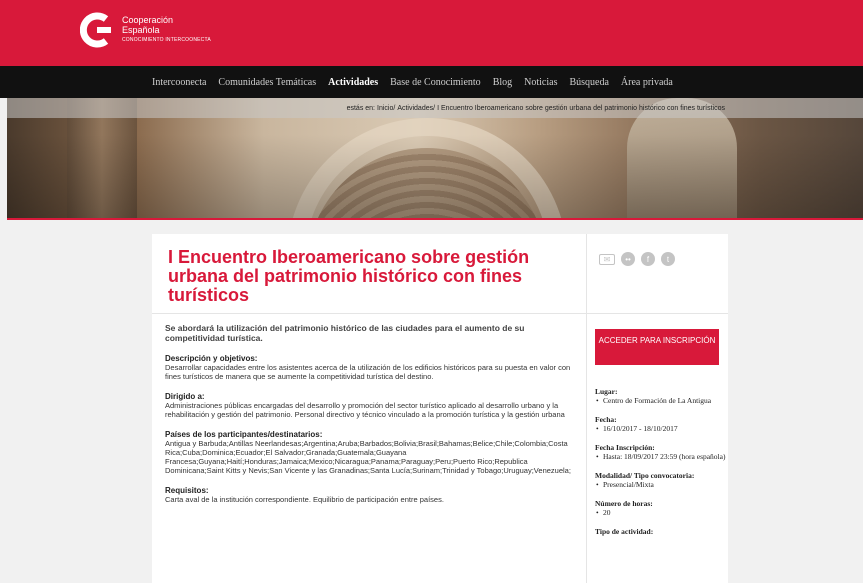 This screenshot has height=583, width=863. What do you see at coordinates (606, 391) in the screenshot?
I see `info-label: Lugar:` at bounding box center [606, 391].